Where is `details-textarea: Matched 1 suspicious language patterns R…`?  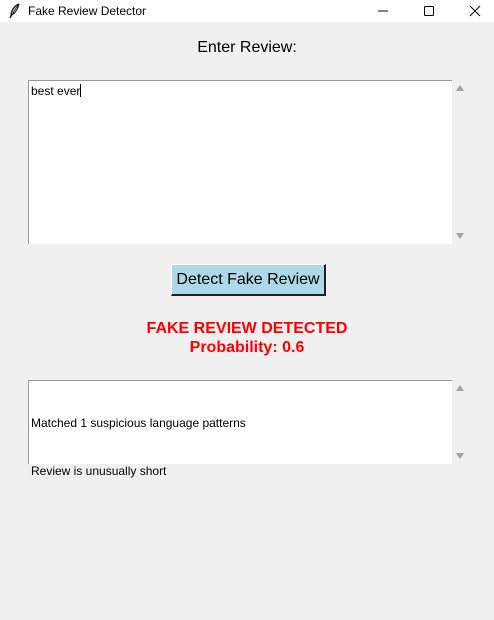 details-textarea: Matched 1 suspicious language patterns R… is located at coordinates (240, 429).